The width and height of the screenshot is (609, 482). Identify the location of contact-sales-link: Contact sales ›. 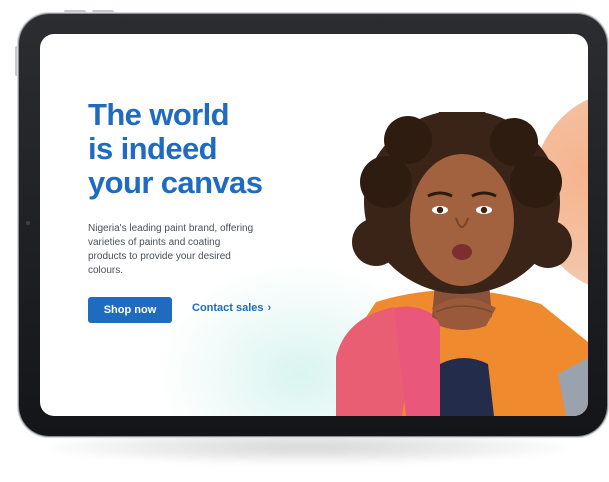
(231, 308).